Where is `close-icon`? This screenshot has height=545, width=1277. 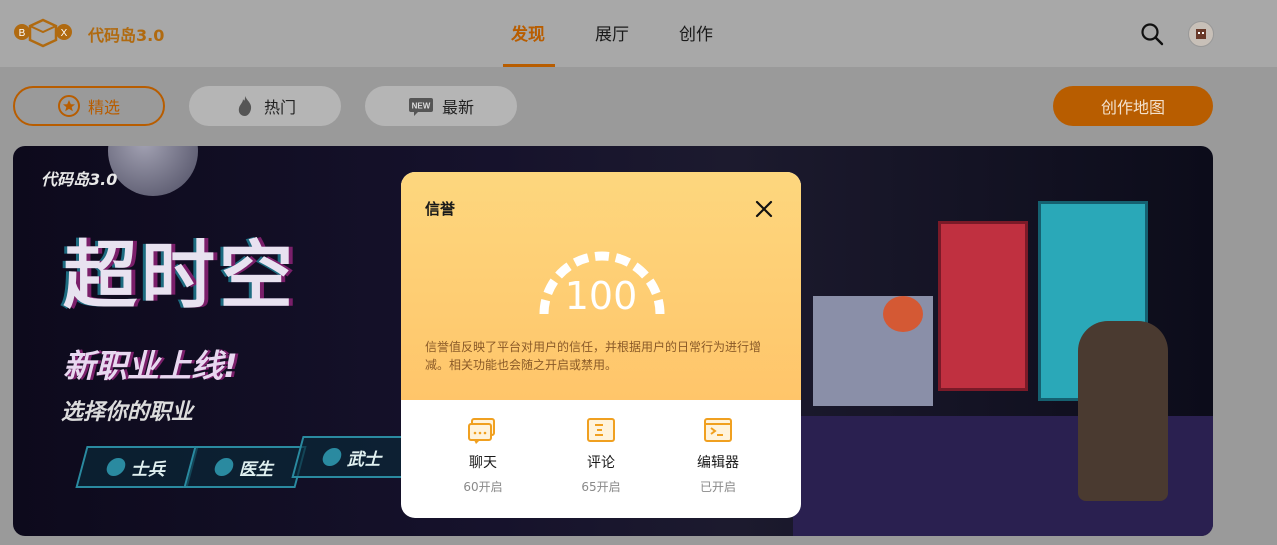 close-icon is located at coordinates (764, 209).